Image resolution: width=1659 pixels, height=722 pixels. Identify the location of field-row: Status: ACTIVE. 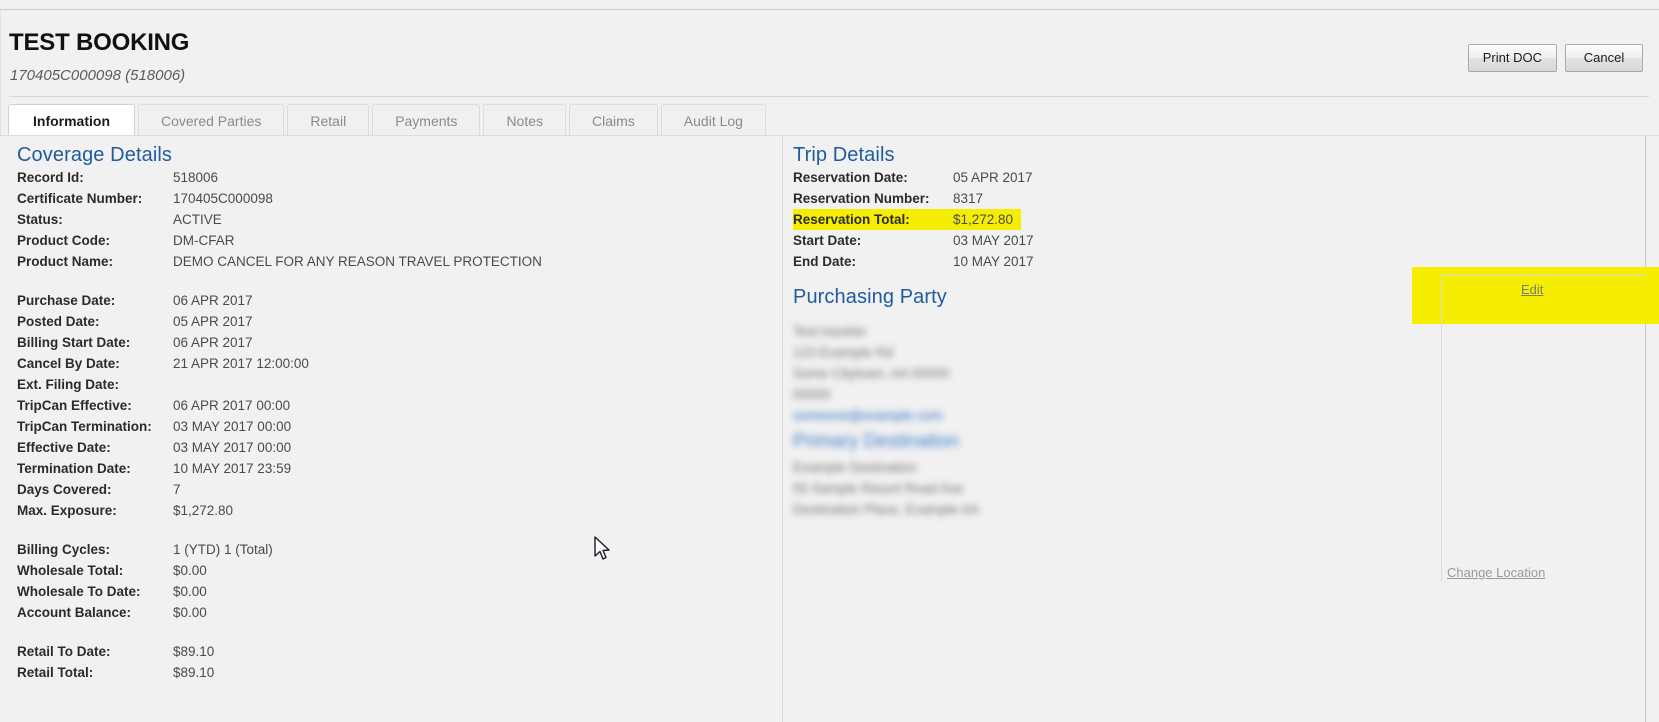
(279, 219).